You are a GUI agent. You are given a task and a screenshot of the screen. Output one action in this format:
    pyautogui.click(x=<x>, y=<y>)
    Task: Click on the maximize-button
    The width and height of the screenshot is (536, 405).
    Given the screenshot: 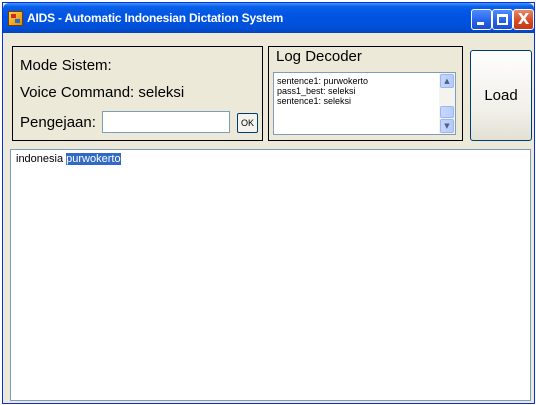 What is the action you would take?
    pyautogui.click(x=502, y=19)
    